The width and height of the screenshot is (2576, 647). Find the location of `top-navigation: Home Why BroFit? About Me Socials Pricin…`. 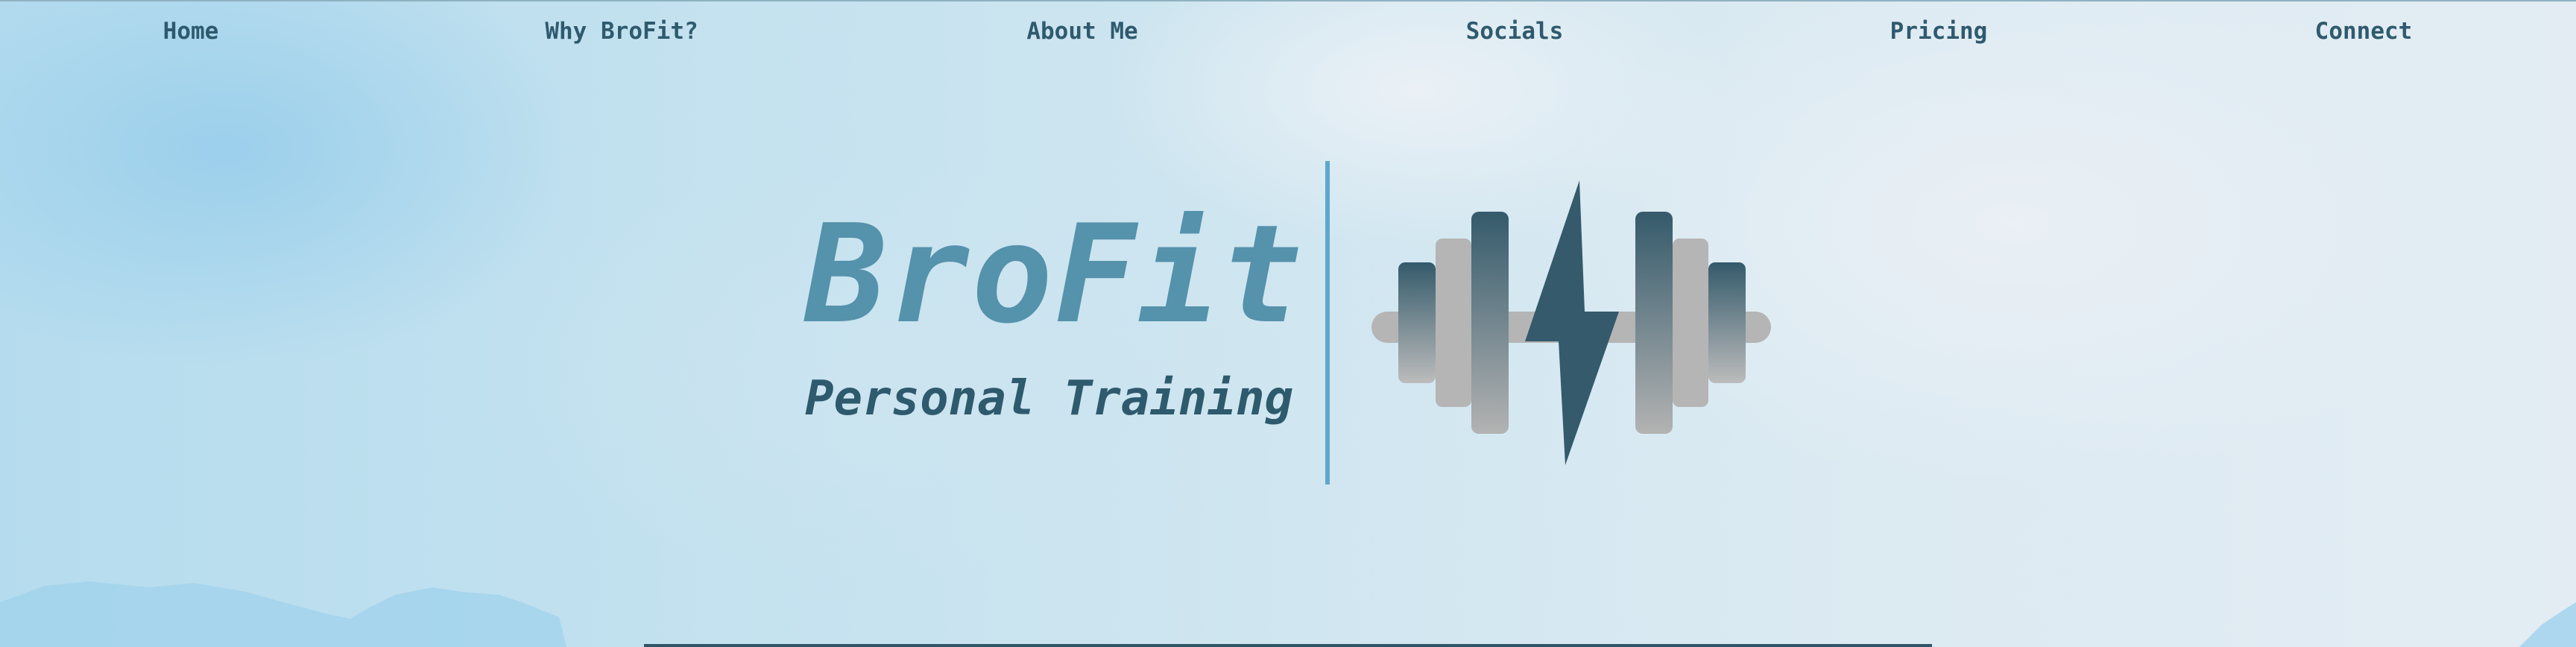

top-navigation: Home Why BroFit? About Me Socials Pricin… is located at coordinates (1288, 31).